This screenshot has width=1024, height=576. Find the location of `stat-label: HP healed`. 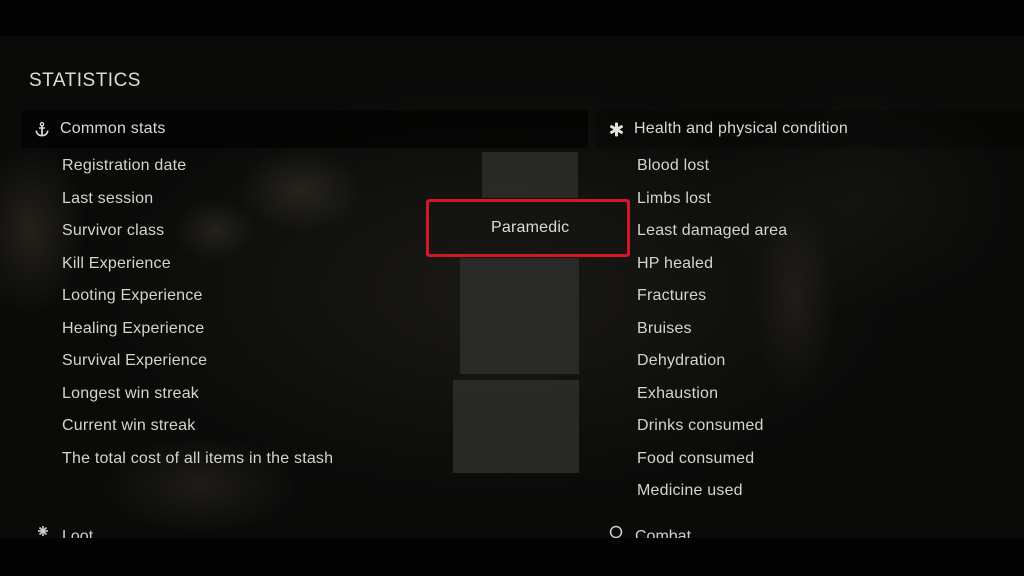

stat-label: HP healed is located at coordinates (675, 263).